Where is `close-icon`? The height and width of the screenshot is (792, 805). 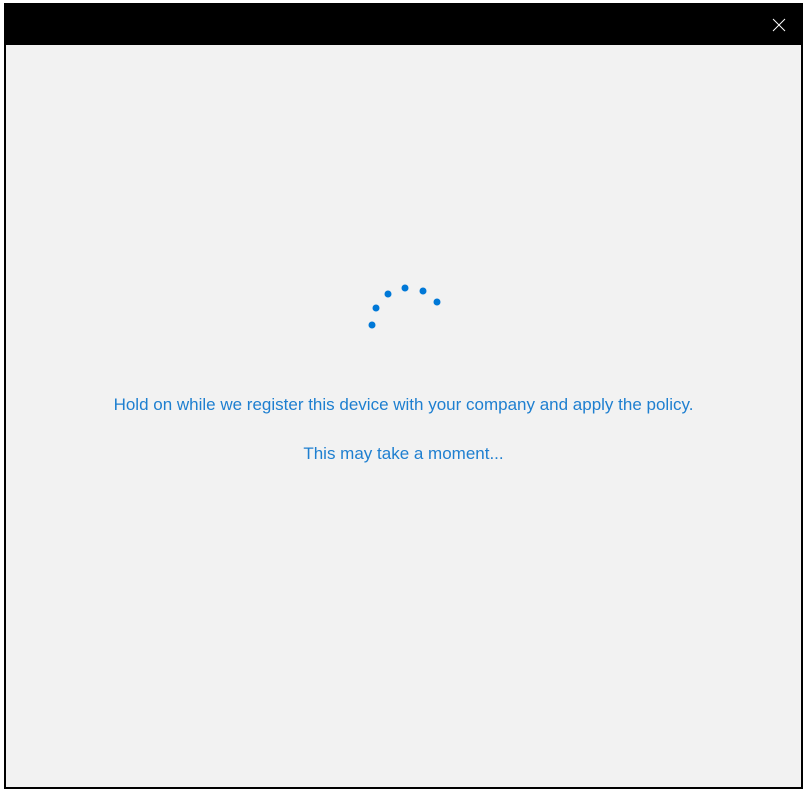 close-icon is located at coordinates (779, 25).